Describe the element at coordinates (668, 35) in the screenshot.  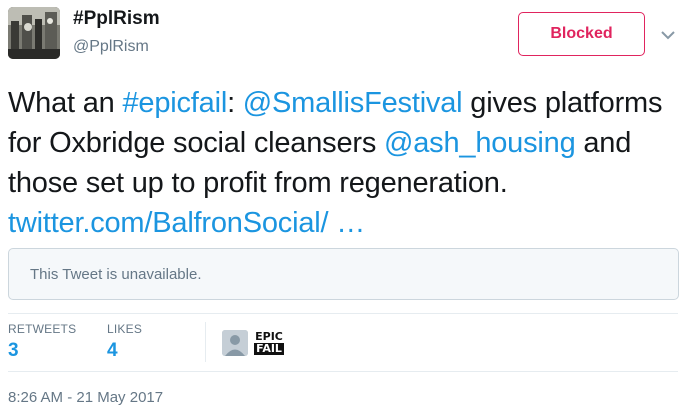
I see `chevron-down-icon` at that location.